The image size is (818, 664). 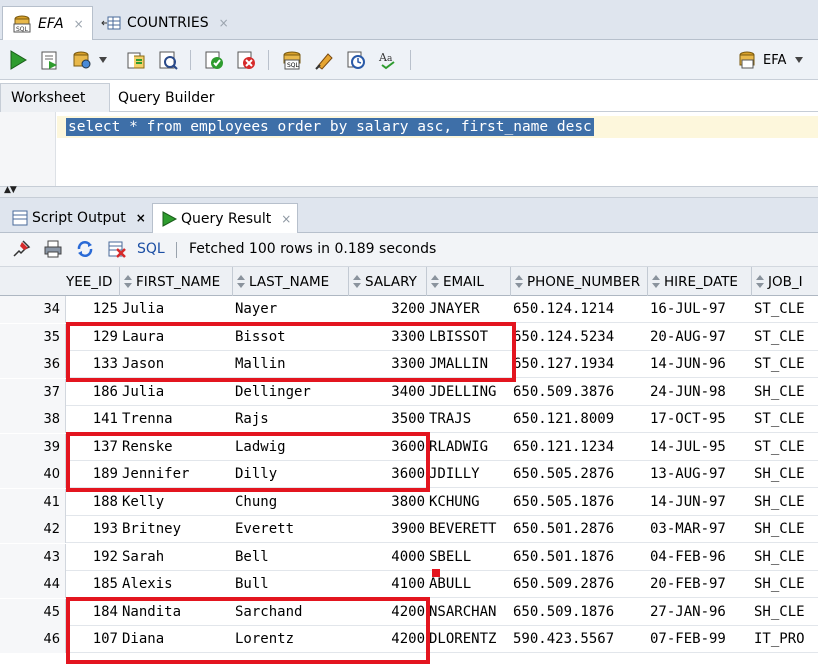 What do you see at coordinates (33, 447) in the screenshot?
I see `row-number-cell: 39` at bounding box center [33, 447].